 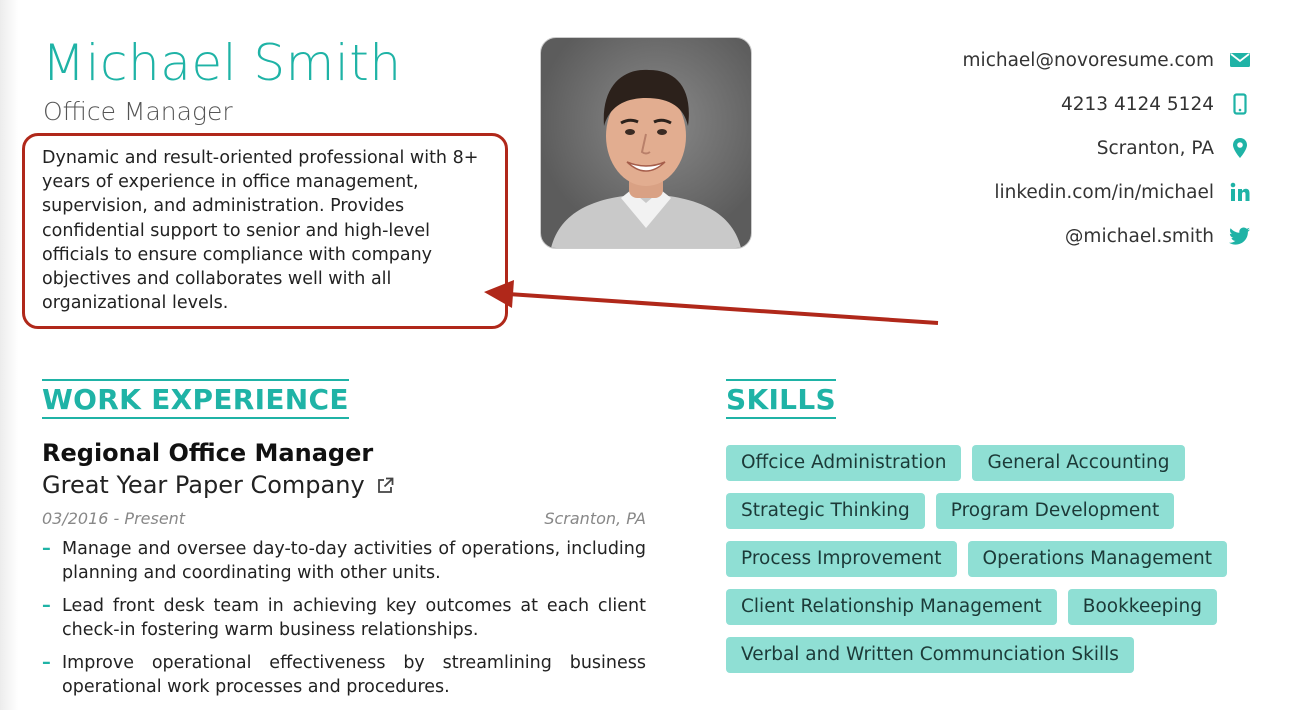 I want to click on contact-twitter: @michael.smith, so click(x=1107, y=236).